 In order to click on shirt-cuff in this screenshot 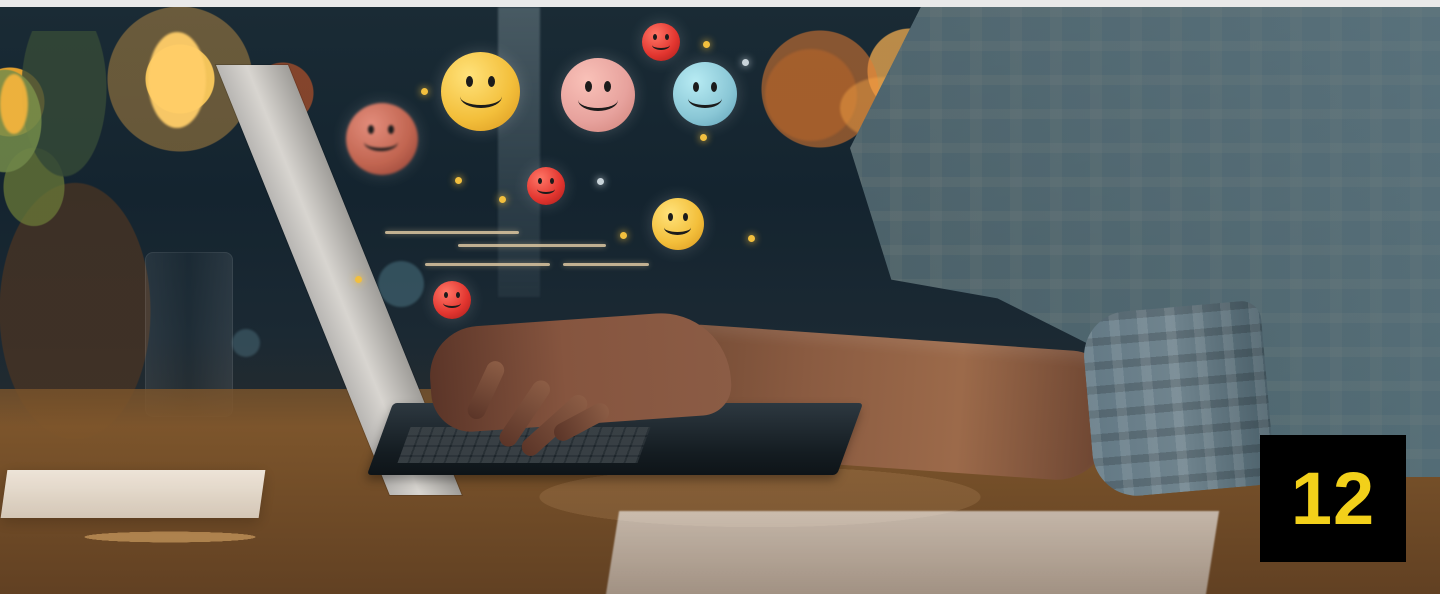, I will do `click(1178, 399)`.